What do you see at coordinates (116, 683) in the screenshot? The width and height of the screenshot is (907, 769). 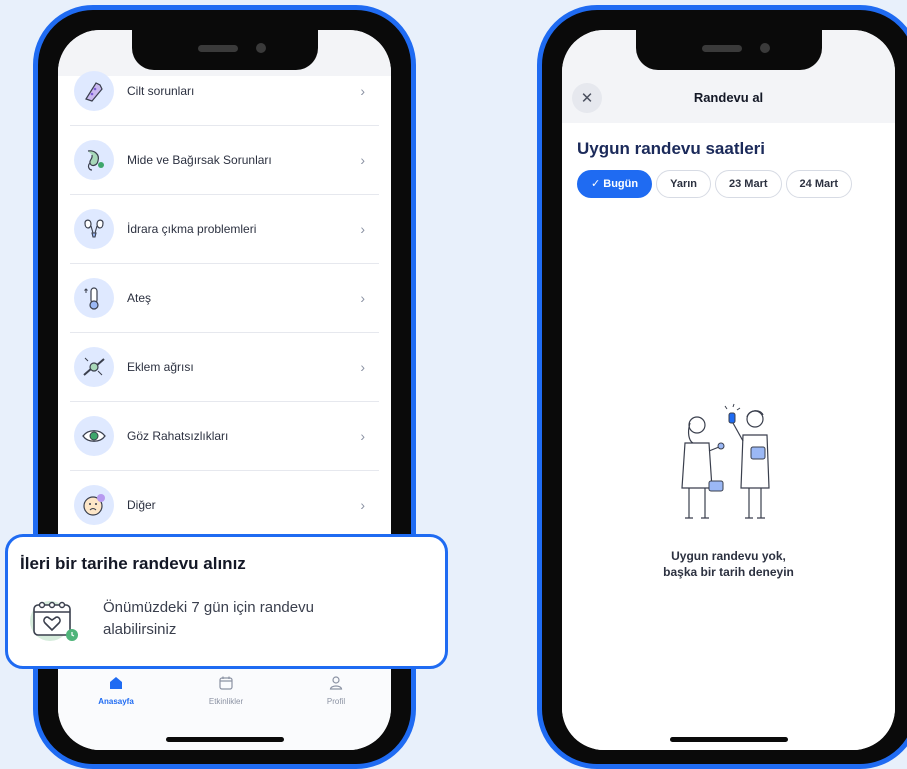 I see `home-icon` at bounding box center [116, 683].